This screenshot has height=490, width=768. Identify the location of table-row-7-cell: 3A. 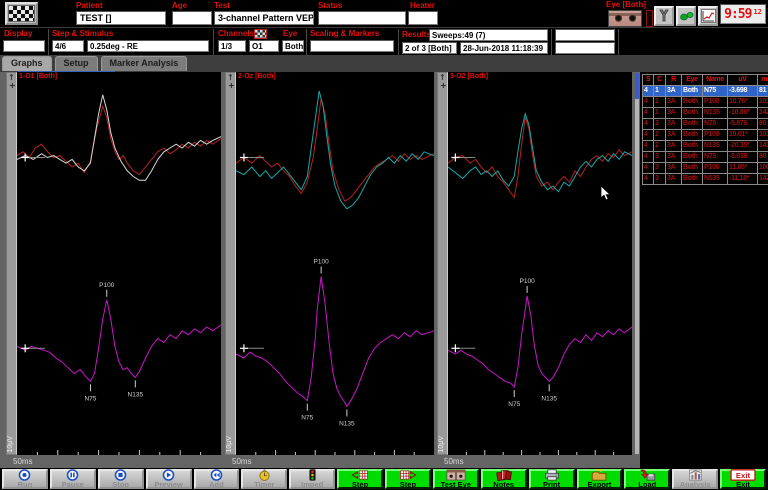
(674, 157).